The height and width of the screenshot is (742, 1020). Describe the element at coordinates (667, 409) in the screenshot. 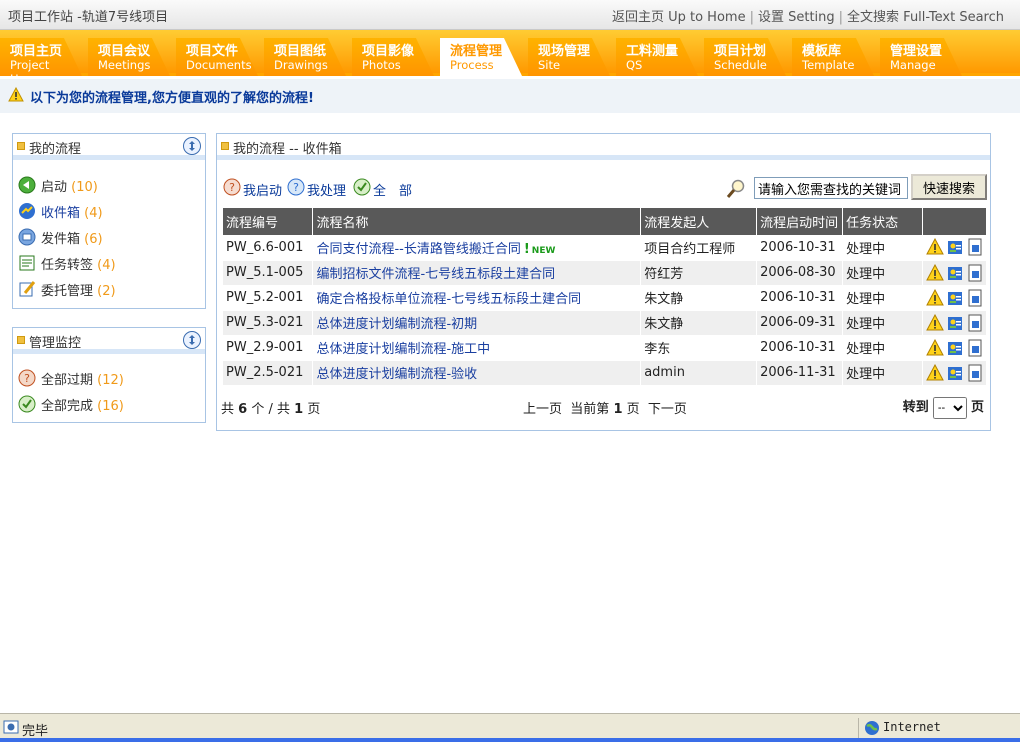

I see `next-page-link: 下一页` at that location.